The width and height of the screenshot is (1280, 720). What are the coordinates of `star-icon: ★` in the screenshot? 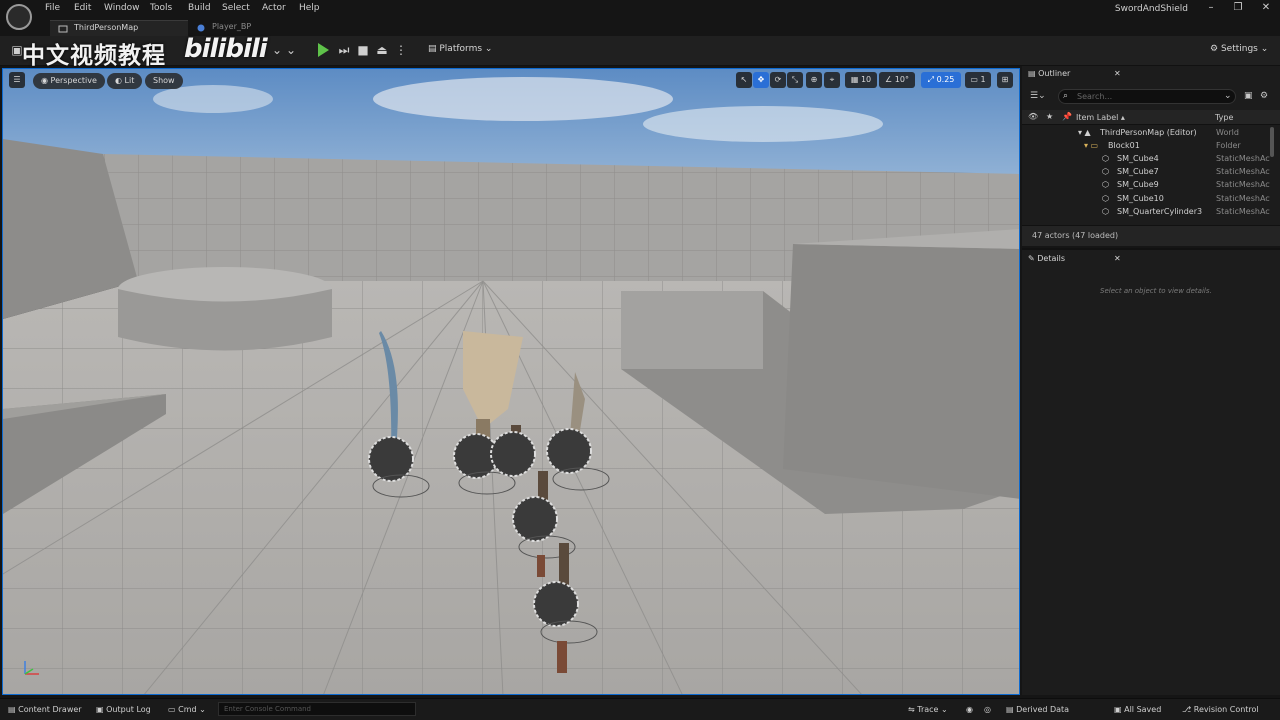 It's located at (1049, 116).